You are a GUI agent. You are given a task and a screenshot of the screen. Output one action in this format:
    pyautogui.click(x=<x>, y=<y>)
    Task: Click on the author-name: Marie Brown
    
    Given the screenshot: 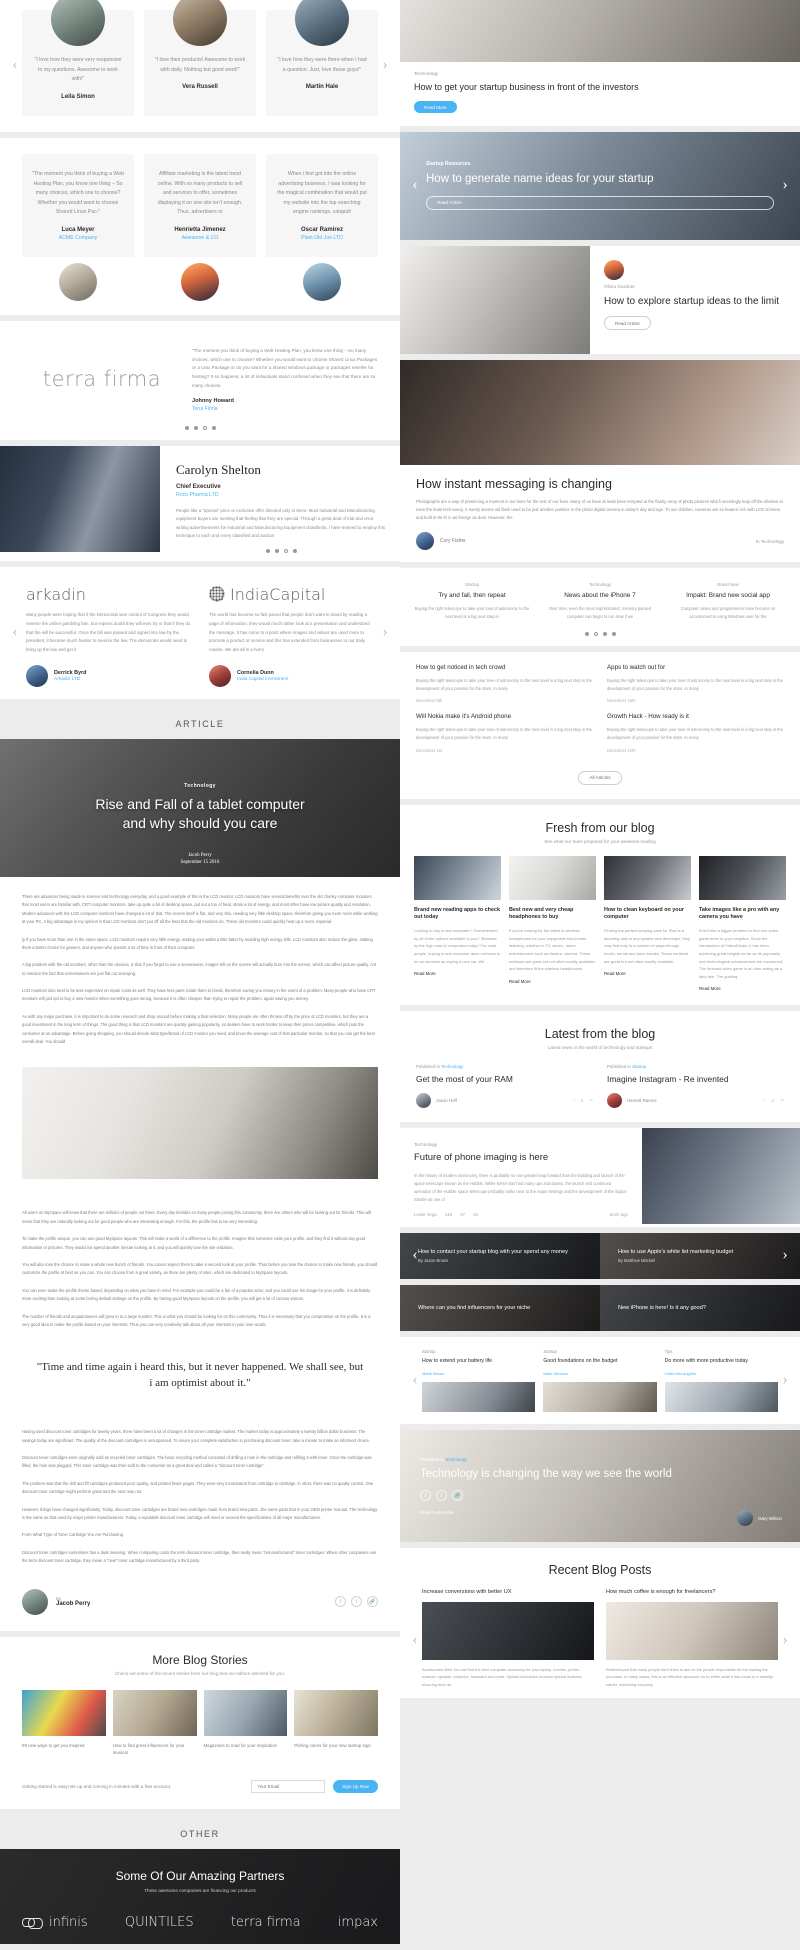 What is the action you would take?
    pyautogui.click(x=478, y=1373)
    